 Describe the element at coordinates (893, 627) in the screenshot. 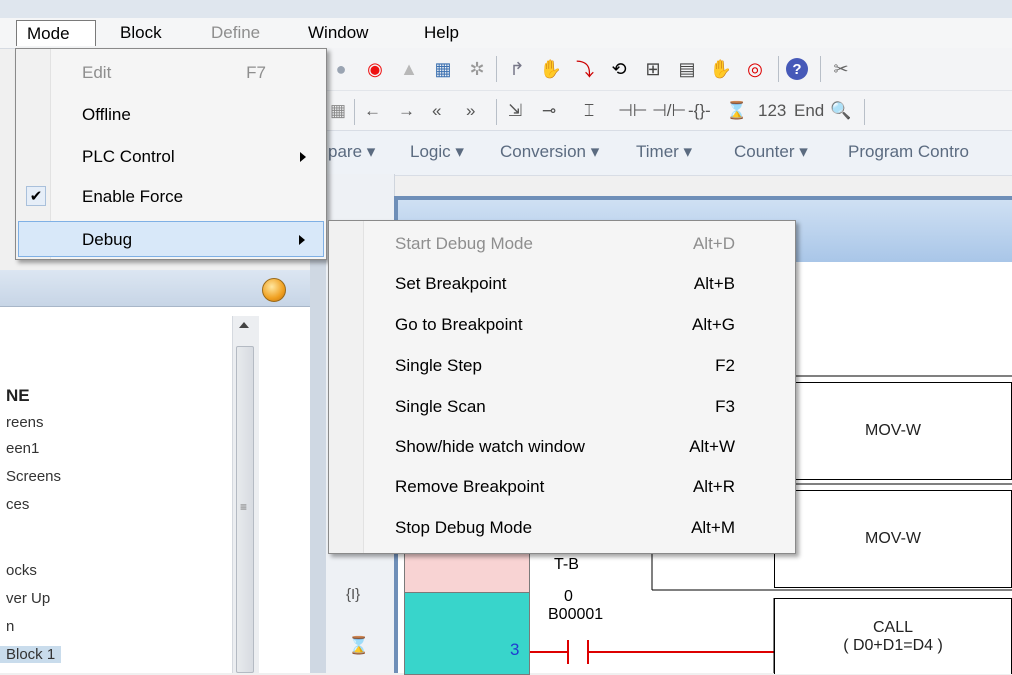

I see `block-label: CALL` at that location.